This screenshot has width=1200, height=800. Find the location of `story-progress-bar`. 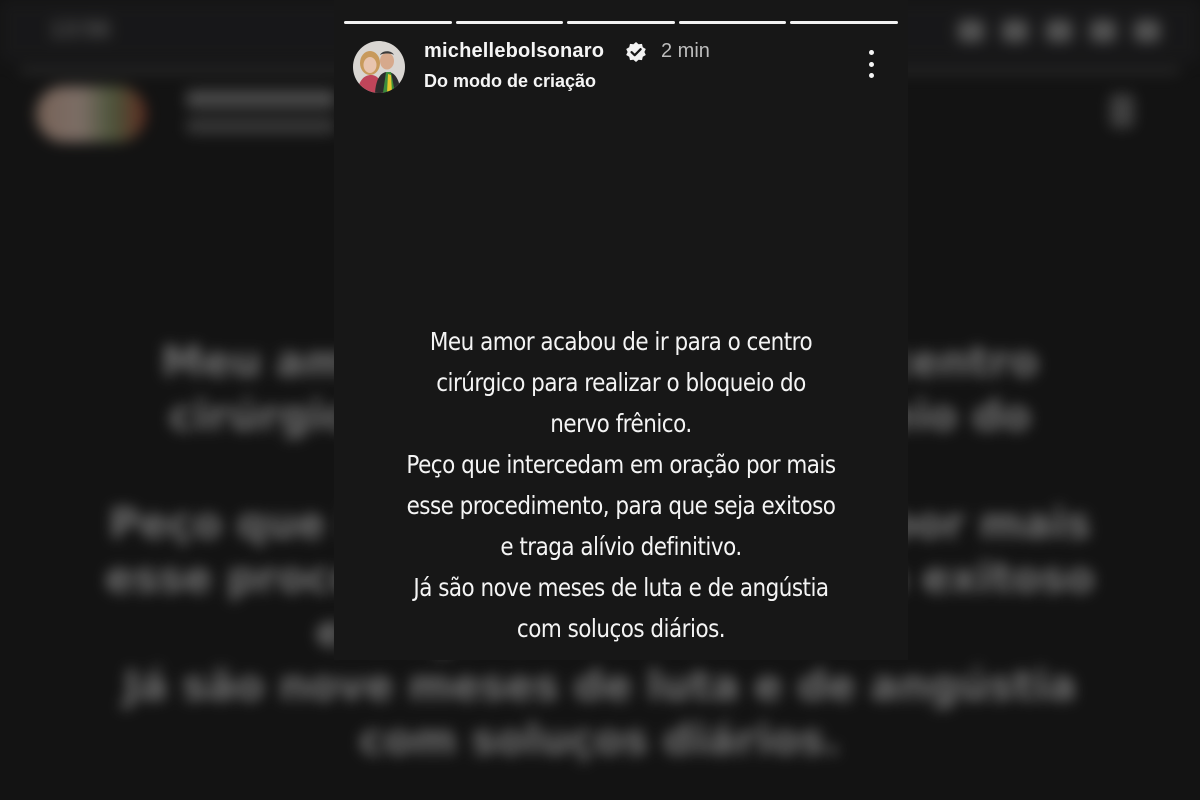

story-progress-bar is located at coordinates (621, 22).